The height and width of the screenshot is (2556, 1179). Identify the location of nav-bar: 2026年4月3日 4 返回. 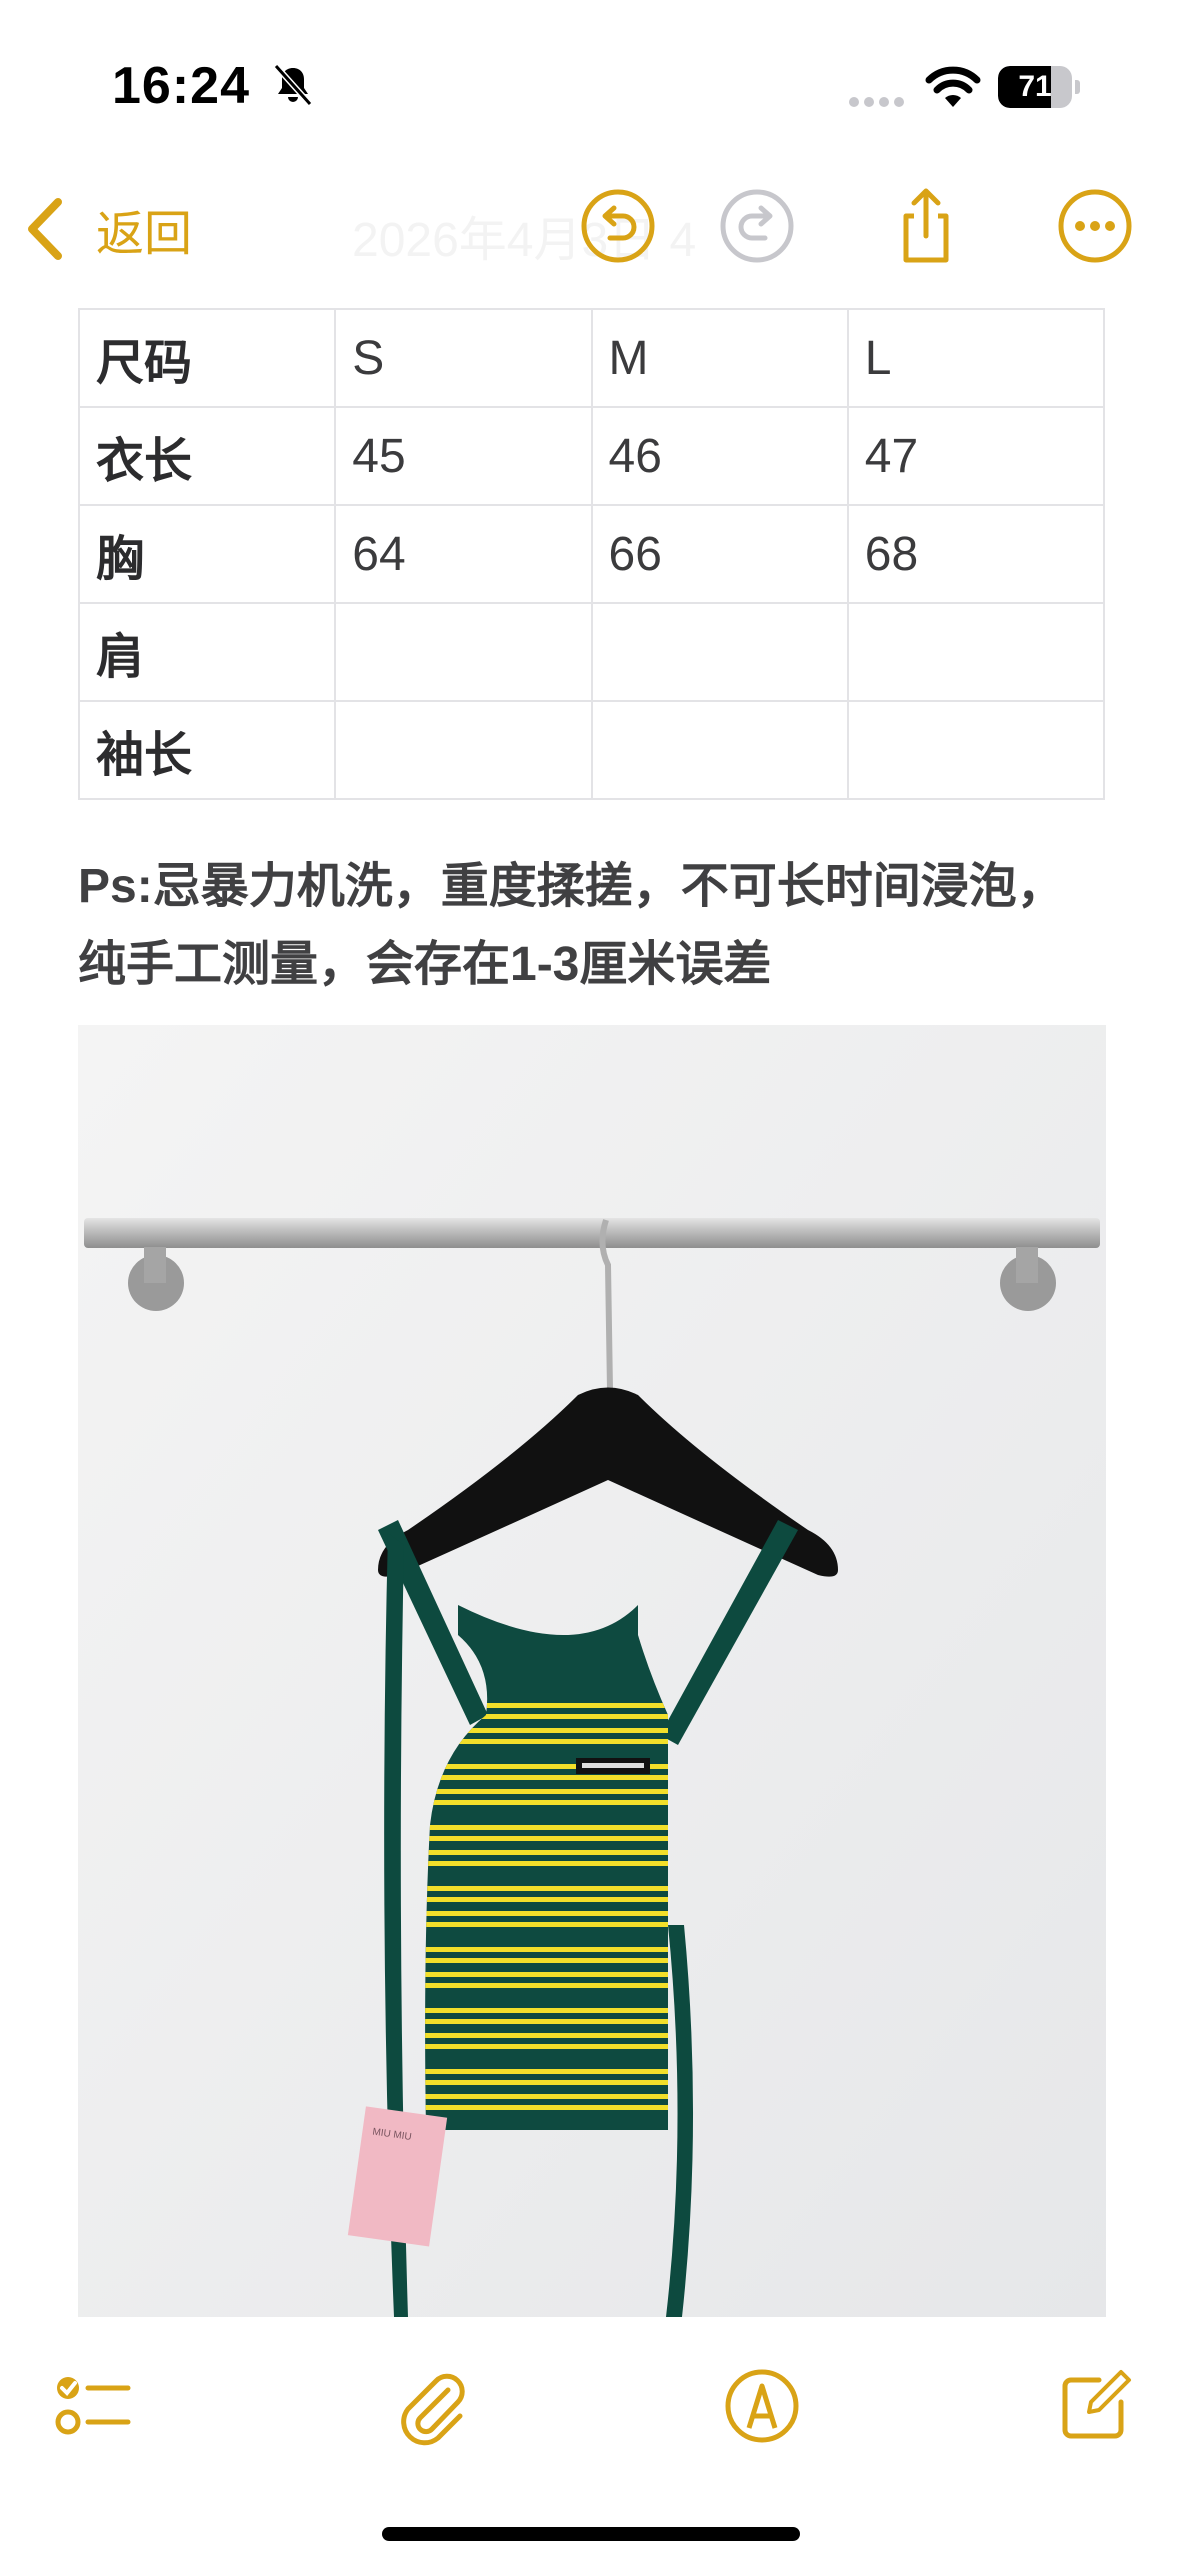
(589, 230).